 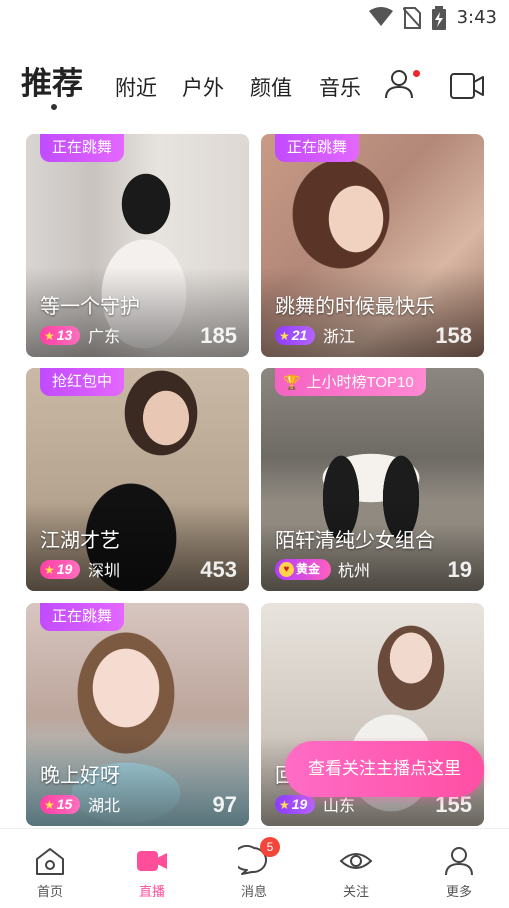 I want to click on status-bar: 3:43, so click(x=254, y=17).